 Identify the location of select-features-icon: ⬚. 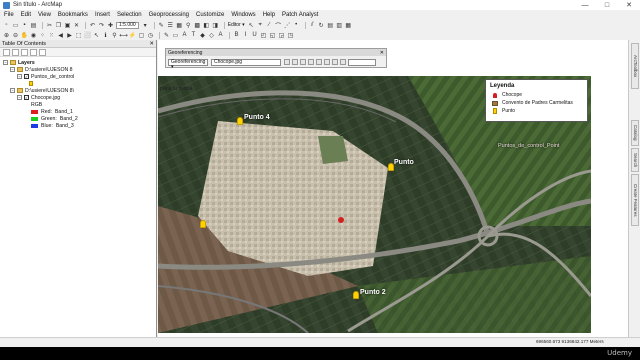
(78, 35).